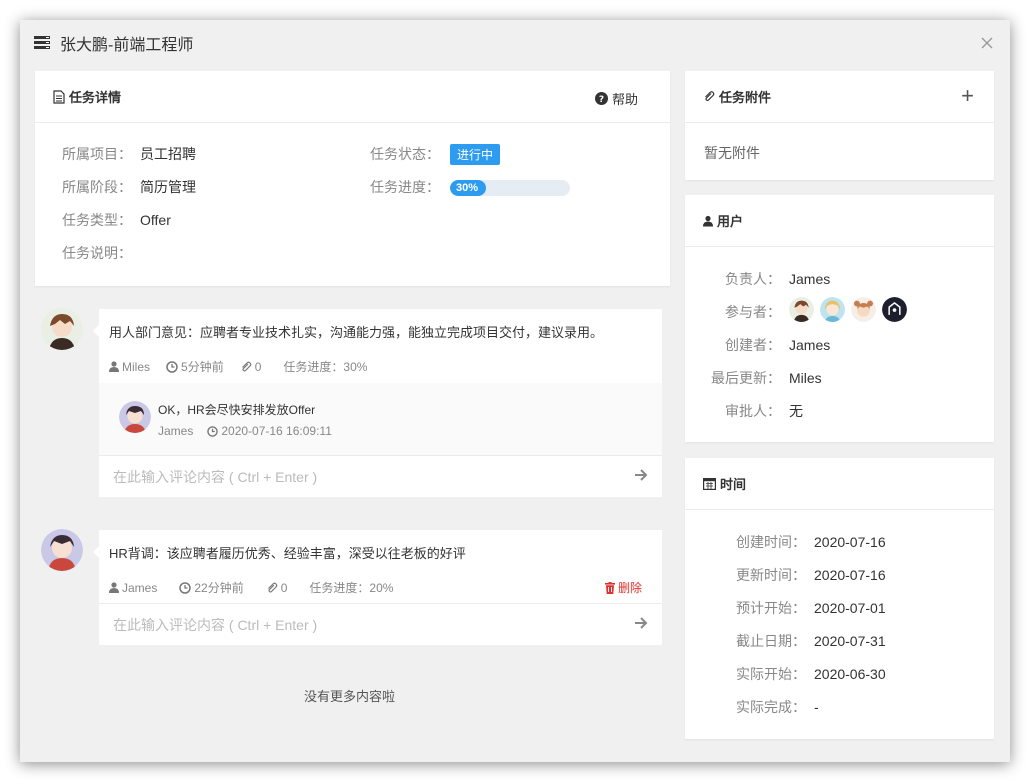  What do you see at coordinates (168, 187) in the screenshot?
I see `stage-value: 简历管理` at bounding box center [168, 187].